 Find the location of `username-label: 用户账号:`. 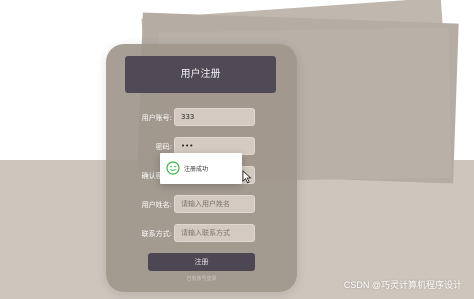

username-label: 用户账号: is located at coordinates (156, 118).